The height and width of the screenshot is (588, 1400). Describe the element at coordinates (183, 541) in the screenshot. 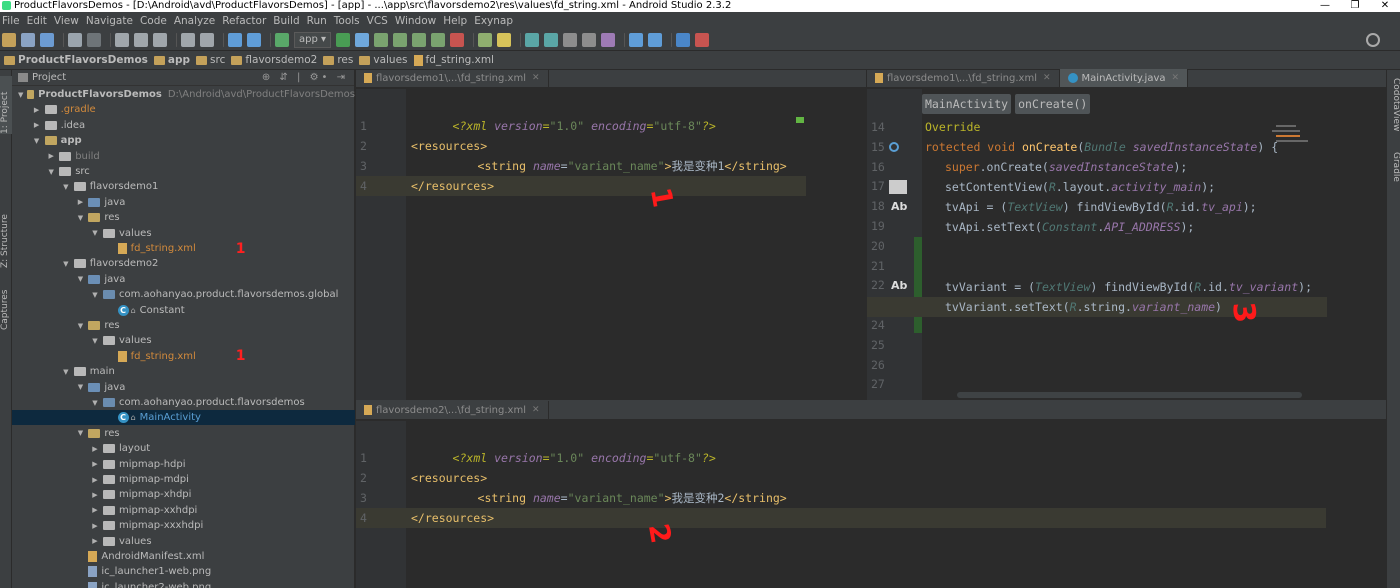

I see `tree-item: ▶ values` at that location.